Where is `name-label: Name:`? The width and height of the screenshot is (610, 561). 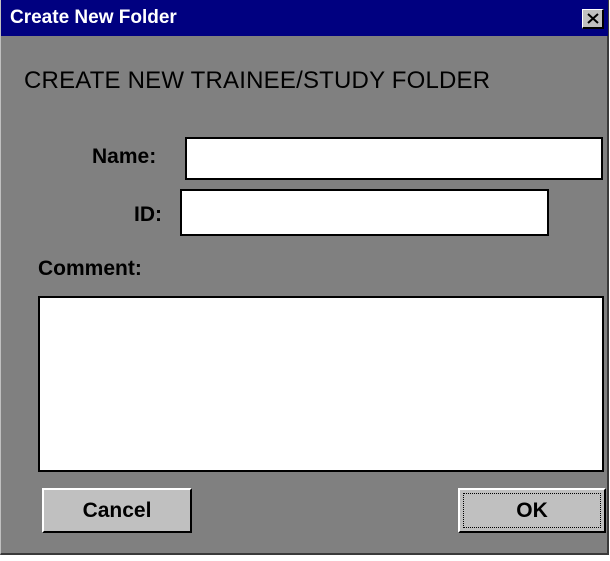 name-label: Name: is located at coordinates (124, 156).